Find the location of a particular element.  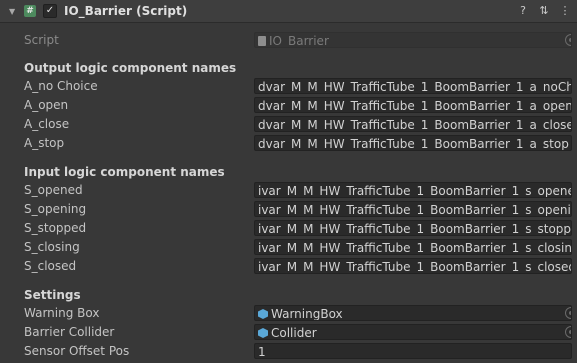

settings-section-header: Settings is located at coordinates (52, 295).